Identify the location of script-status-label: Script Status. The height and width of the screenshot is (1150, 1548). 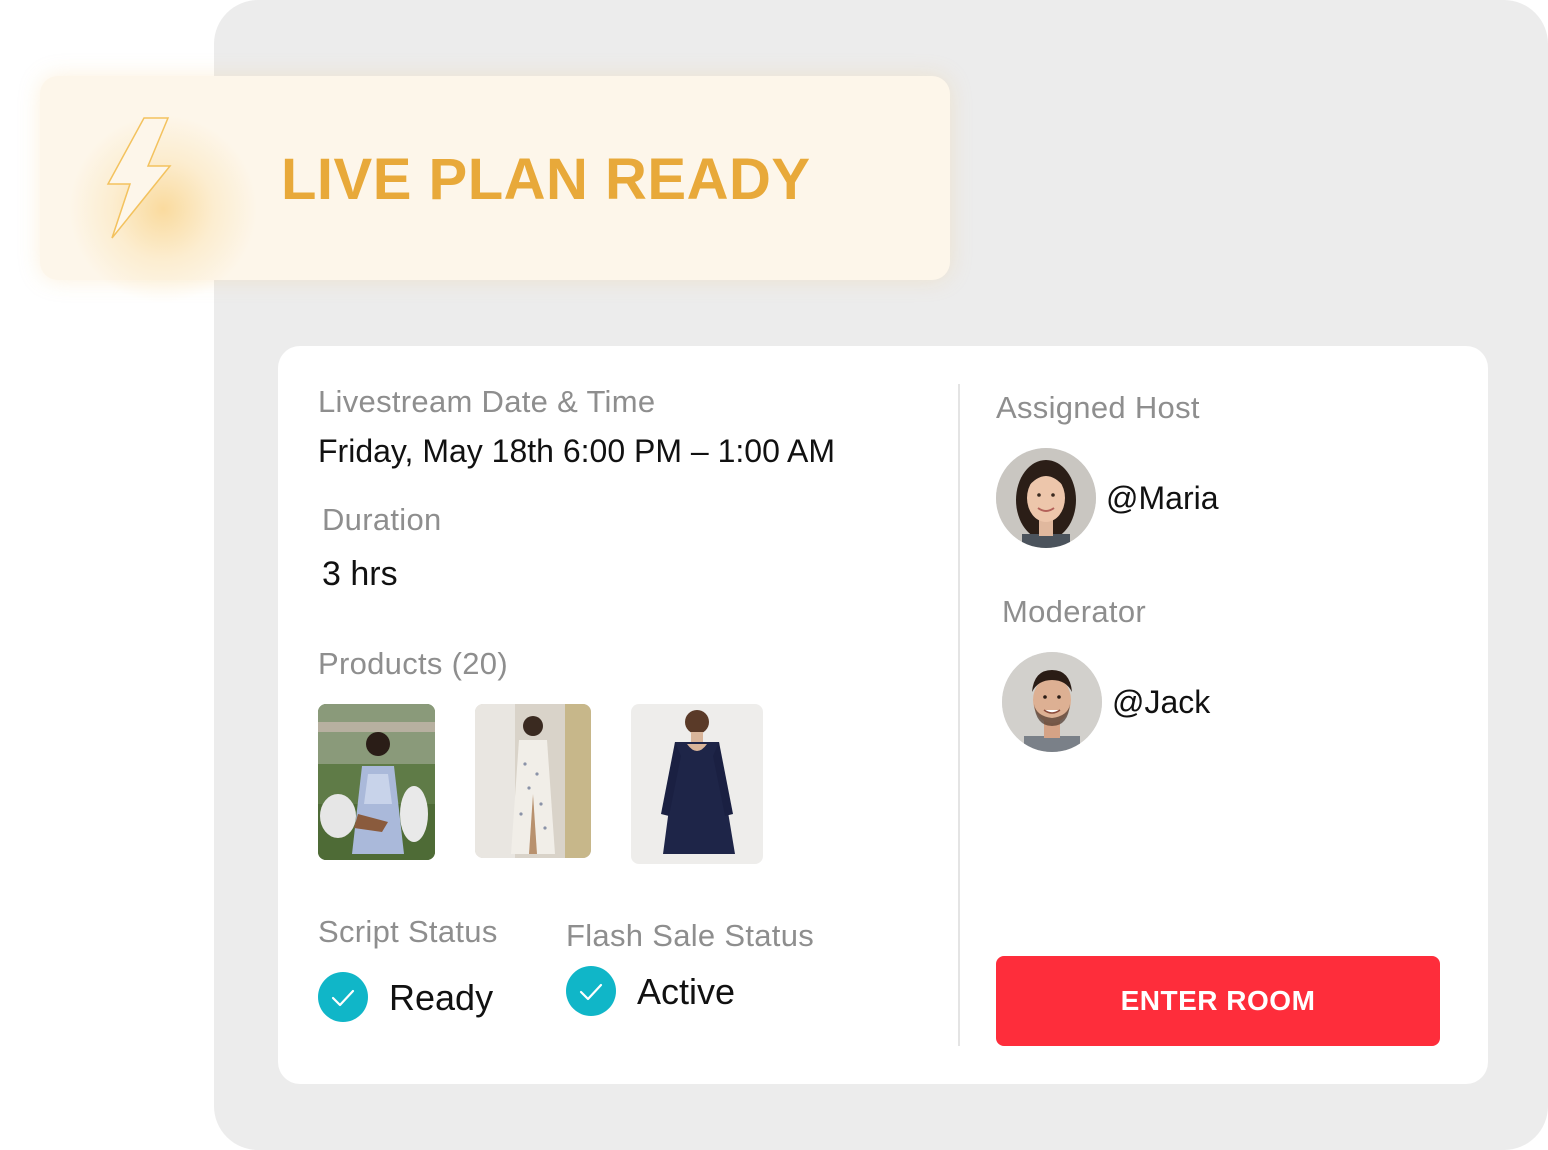
(408, 931).